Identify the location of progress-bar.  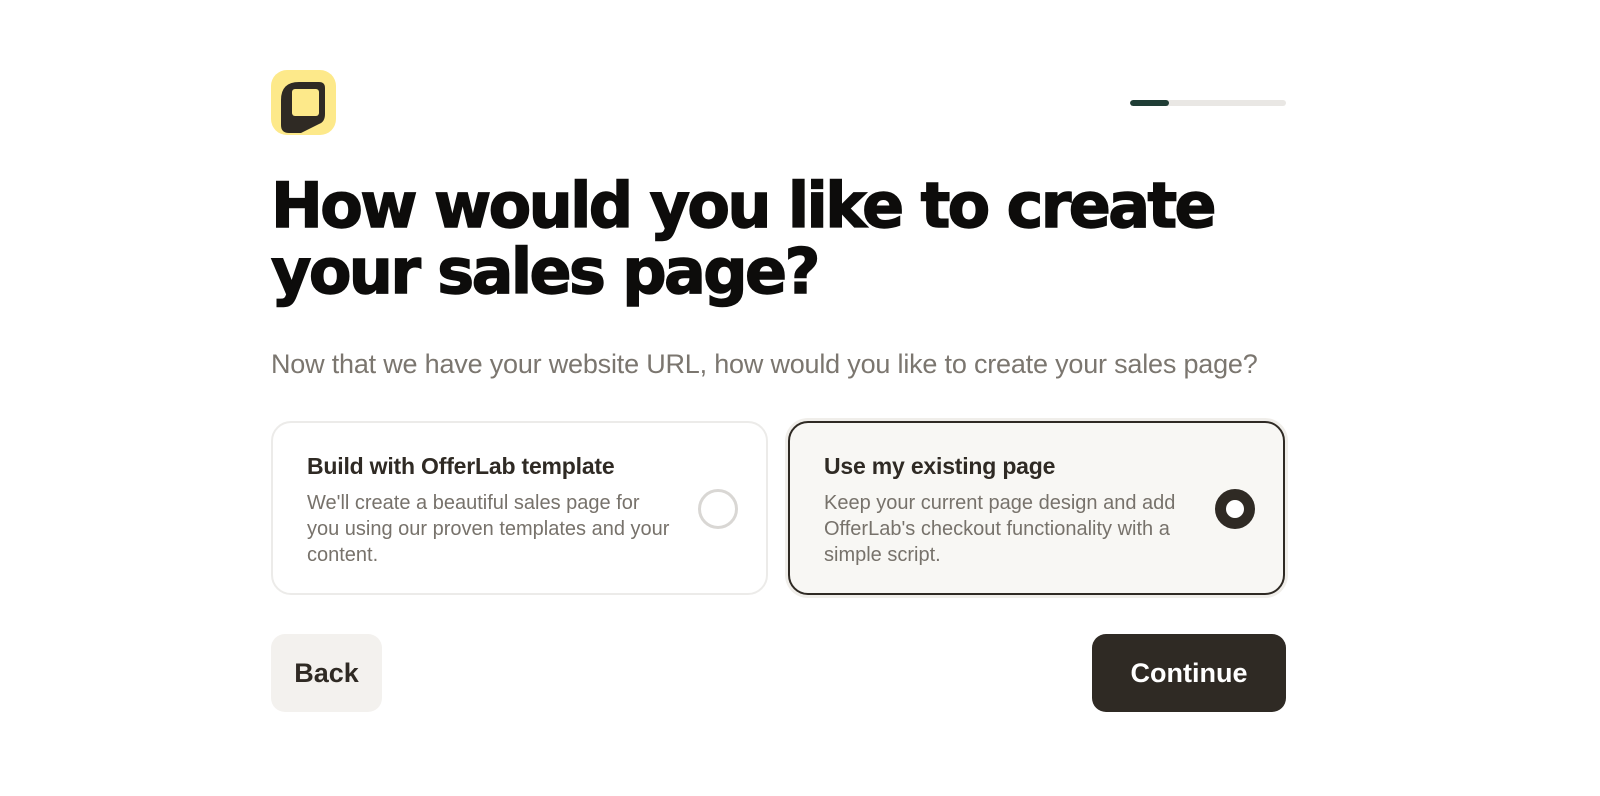
(1208, 102).